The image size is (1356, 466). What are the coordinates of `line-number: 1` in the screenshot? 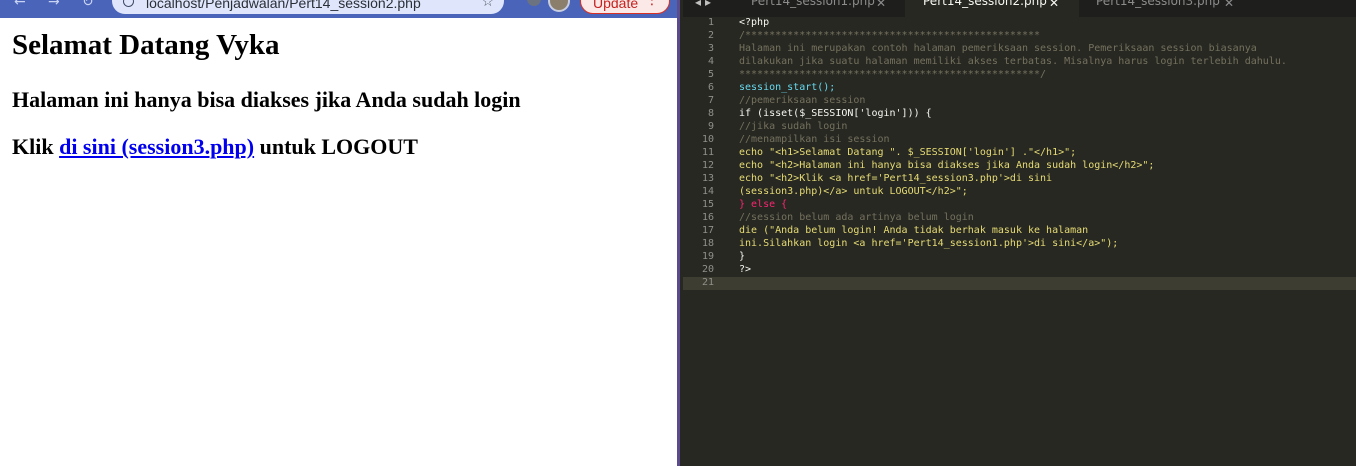 It's located at (710, 22).